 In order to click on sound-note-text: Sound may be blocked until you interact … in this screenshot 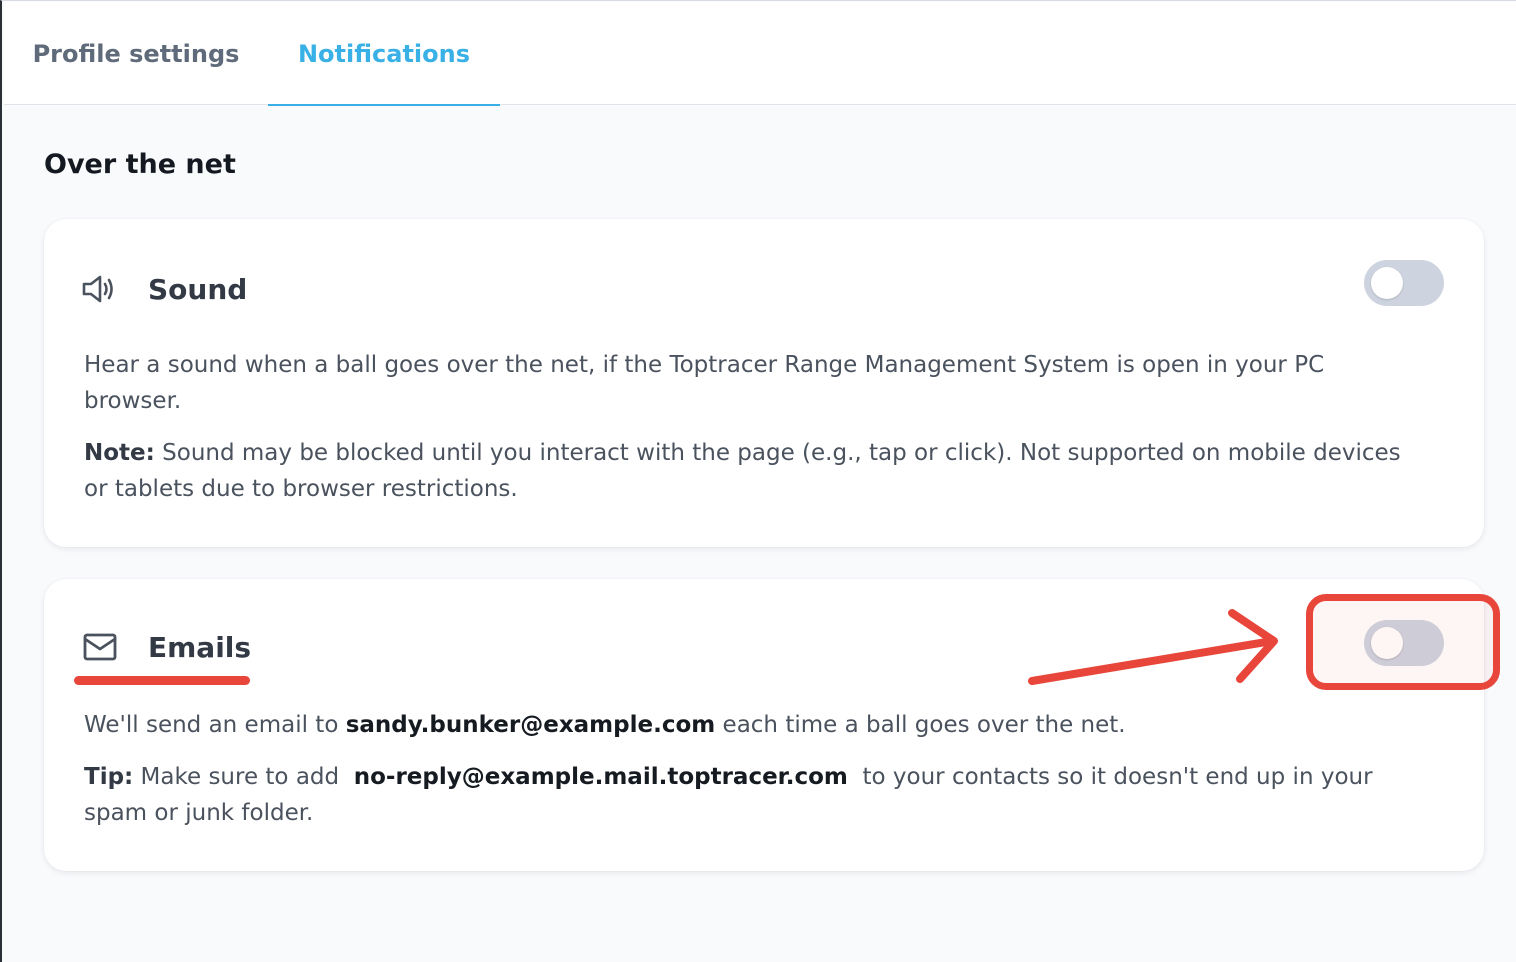, I will do `click(742, 471)`.